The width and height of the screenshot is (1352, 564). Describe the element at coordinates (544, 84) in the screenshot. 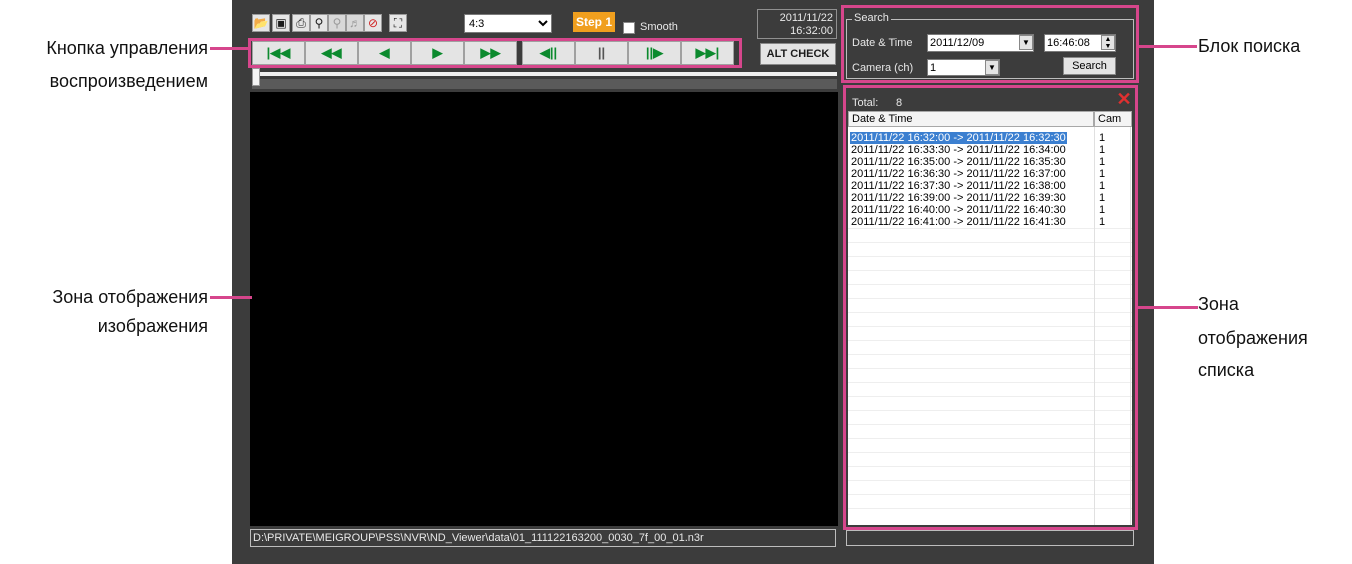

I see `timeline-track` at that location.